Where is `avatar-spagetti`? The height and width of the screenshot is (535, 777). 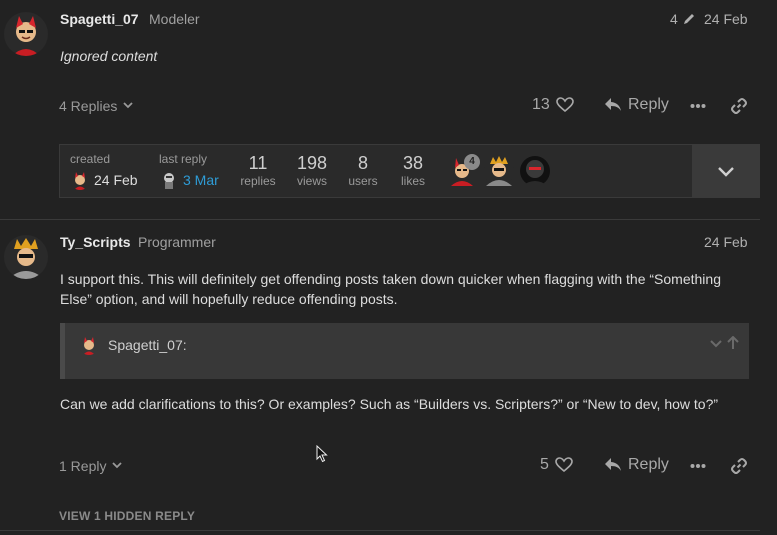
avatar-spagetti is located at coordinates (26, 34).